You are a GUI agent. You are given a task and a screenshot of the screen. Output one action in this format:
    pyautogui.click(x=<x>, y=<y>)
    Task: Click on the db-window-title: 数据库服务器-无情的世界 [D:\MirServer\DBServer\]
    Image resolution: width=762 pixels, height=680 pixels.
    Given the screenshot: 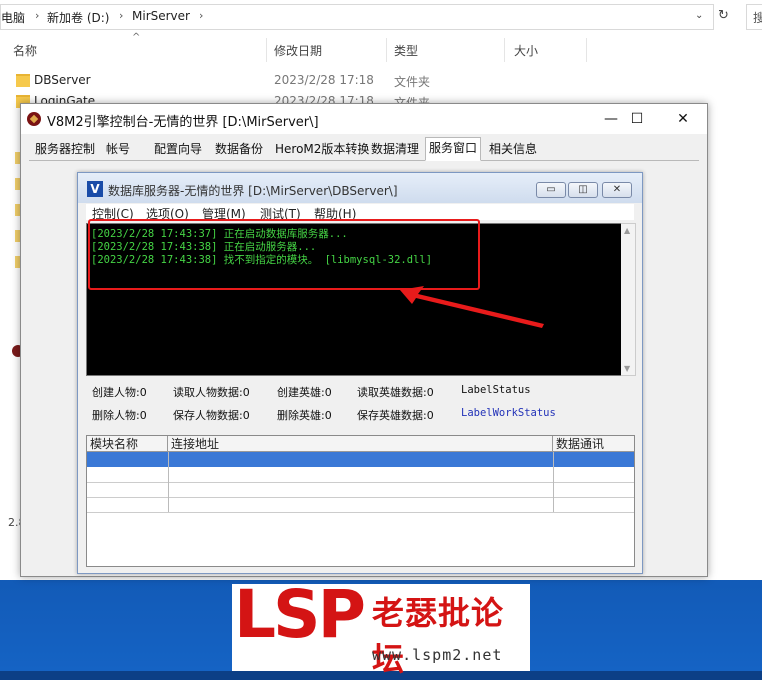 What is the action you would take?
    pyautogui.click(x=253, y=191)
    